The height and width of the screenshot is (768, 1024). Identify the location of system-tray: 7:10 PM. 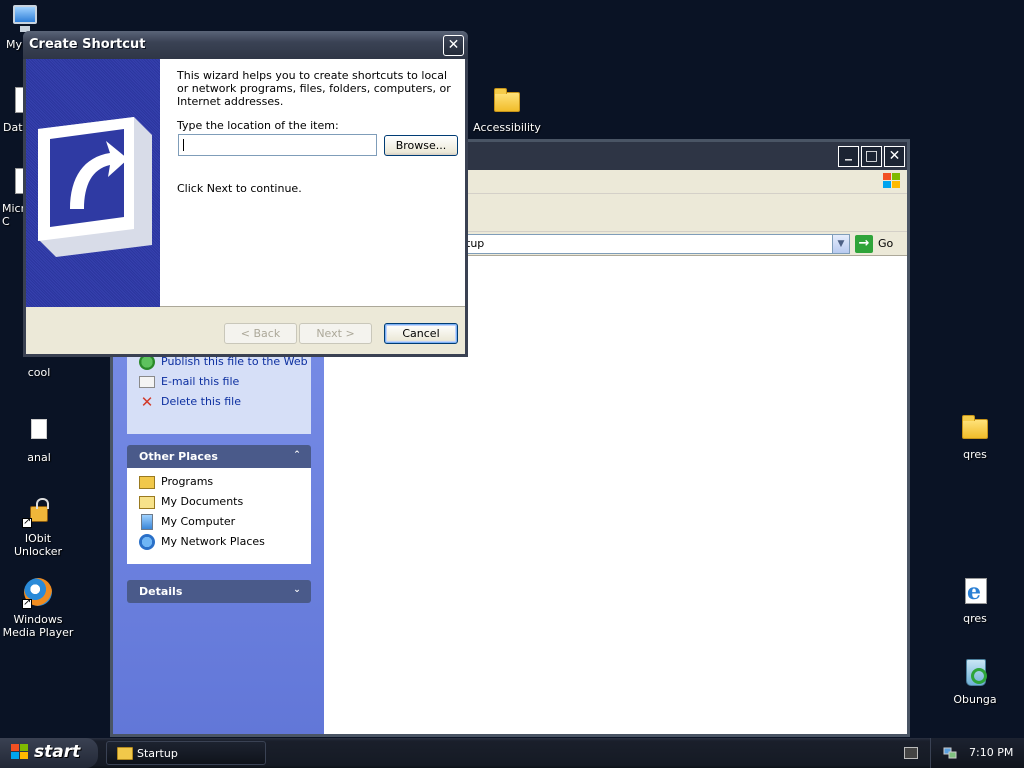
(977, 753).